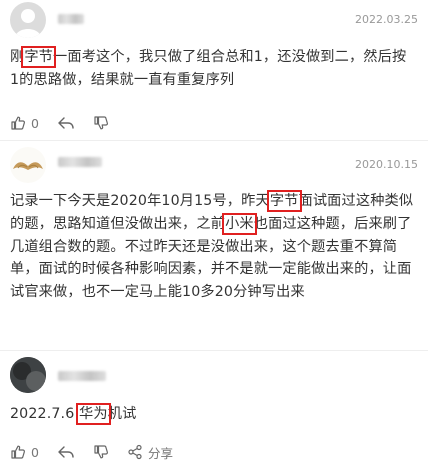 This screenshot has width=428, height=476. What do you see at coordinates (135, 452) in the screenshot?
I see `share-icon` at bounding box center [135, 452].